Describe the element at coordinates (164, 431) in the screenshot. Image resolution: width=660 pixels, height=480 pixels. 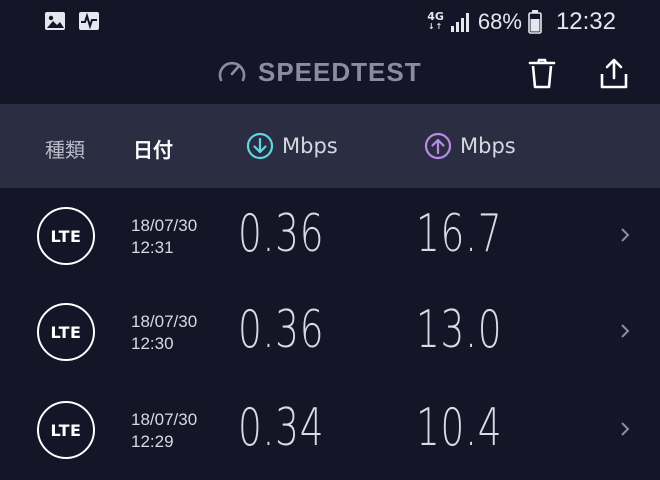
I see `result-datetime: 18/07/30 12:29` at that location.